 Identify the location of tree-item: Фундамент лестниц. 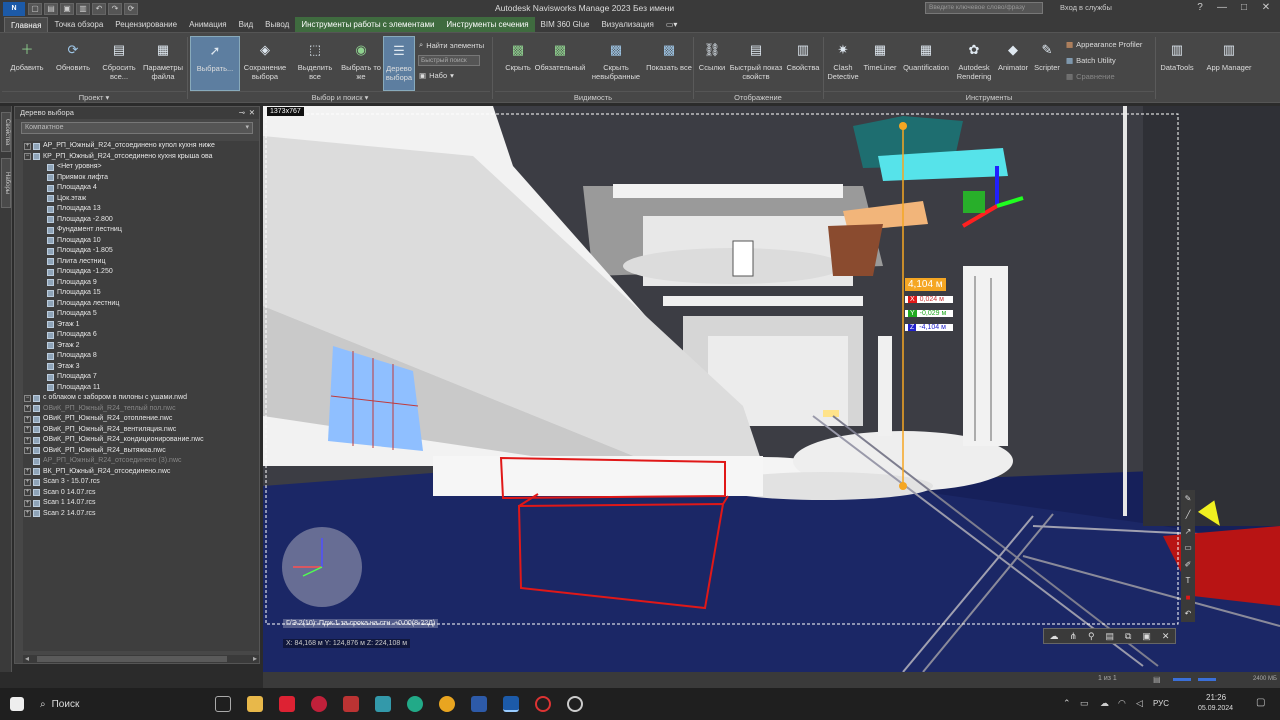
(141, 230).